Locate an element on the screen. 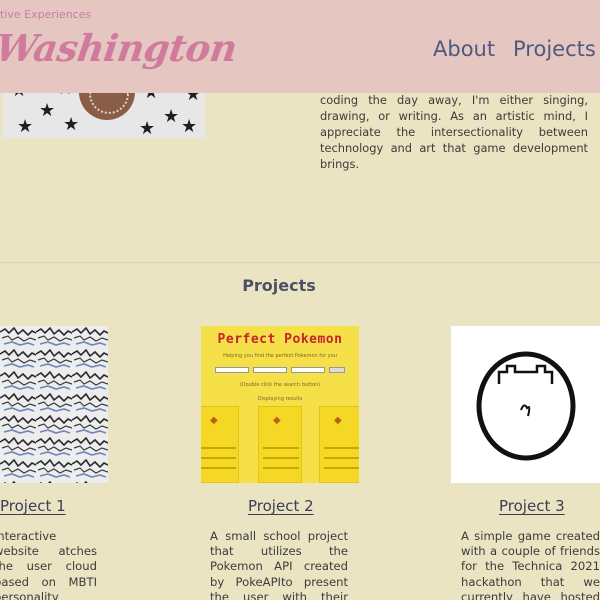  game-character-graphic is located at coordinates (526, 406).